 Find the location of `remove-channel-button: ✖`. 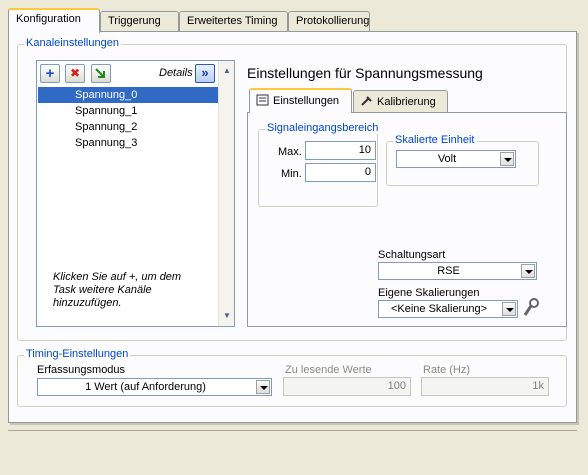

remove-channel-button: ✖ is located at coordinates (75, 73).